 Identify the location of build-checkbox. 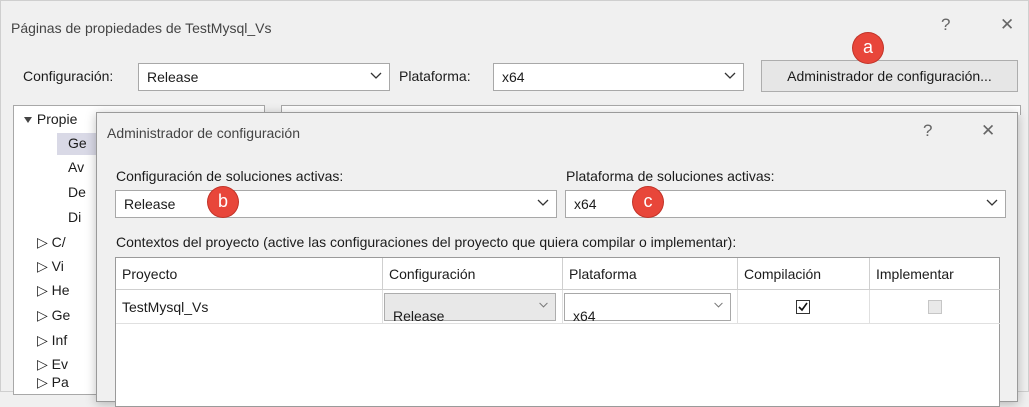
(803, 307).